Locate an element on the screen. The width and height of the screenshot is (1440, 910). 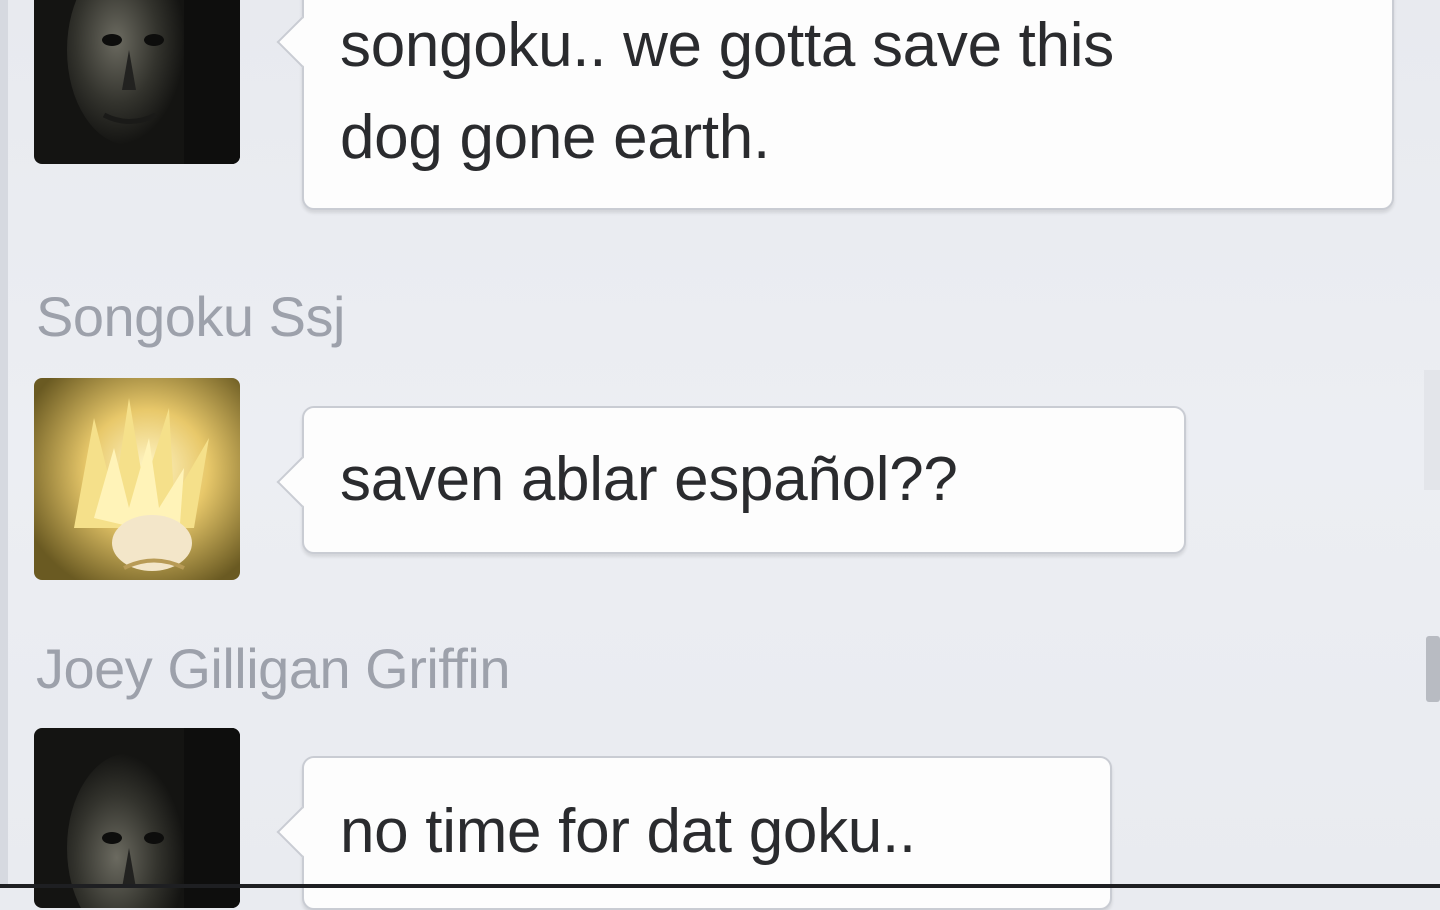
sender-name: Songoku Ssj is located at coordinates (190, 316).